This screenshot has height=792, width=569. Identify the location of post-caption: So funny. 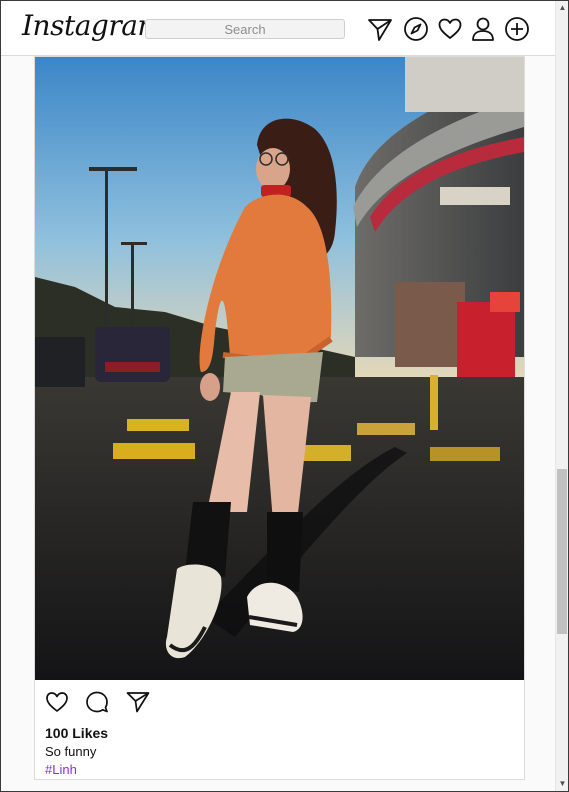
(71, 751).